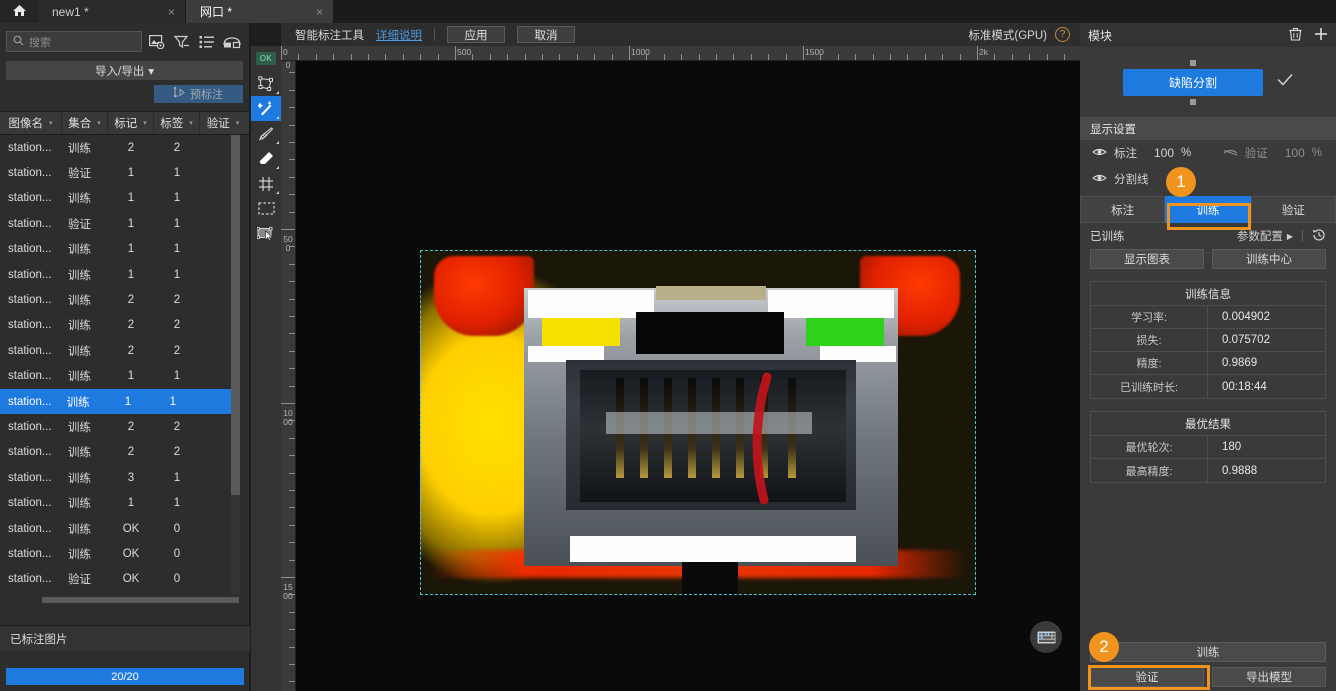 This screenshot has height=691, width=1336. What do you see at coordinates (1062, 34) in the screenshot?
I see `help-icon: ?` at bounding box center [1062, 34].